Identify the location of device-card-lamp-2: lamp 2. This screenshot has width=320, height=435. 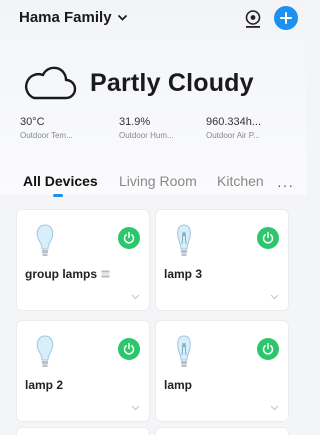
(83, 371).